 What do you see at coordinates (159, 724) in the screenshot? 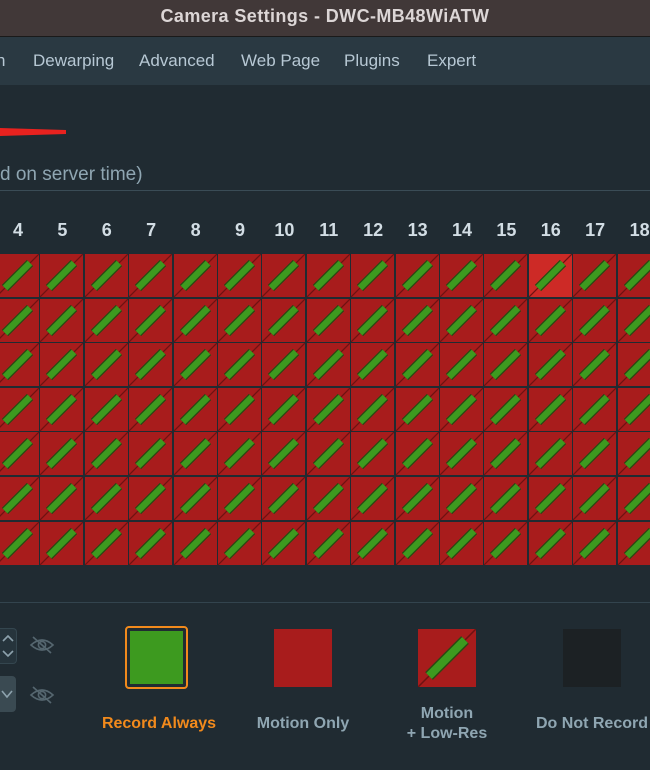
I see `record-always-label: Record Always` at bounding box center [159, 724].